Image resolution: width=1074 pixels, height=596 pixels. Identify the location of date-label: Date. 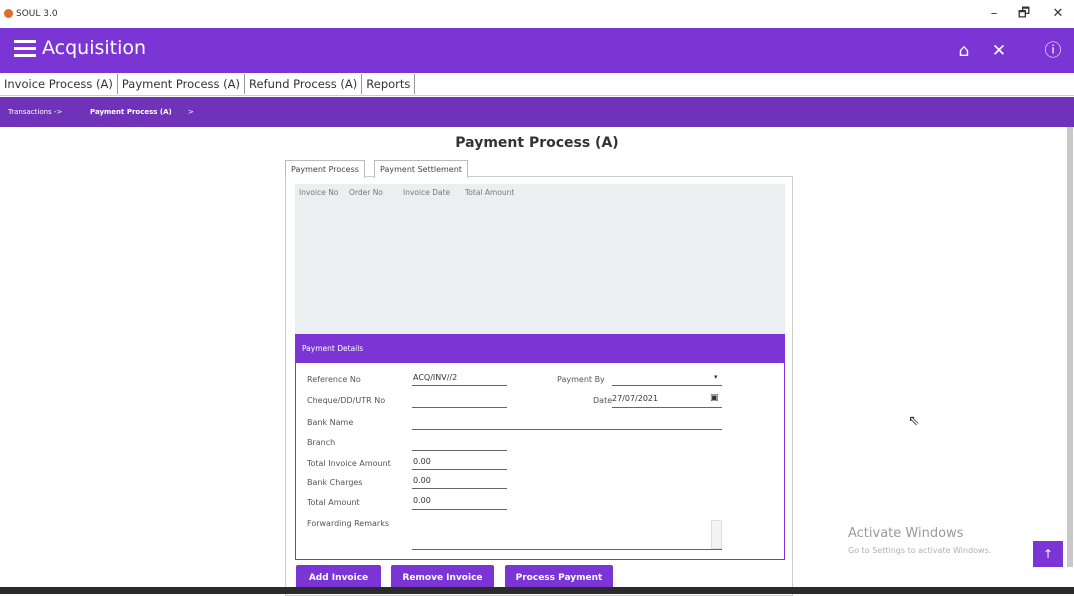
(603, 400).